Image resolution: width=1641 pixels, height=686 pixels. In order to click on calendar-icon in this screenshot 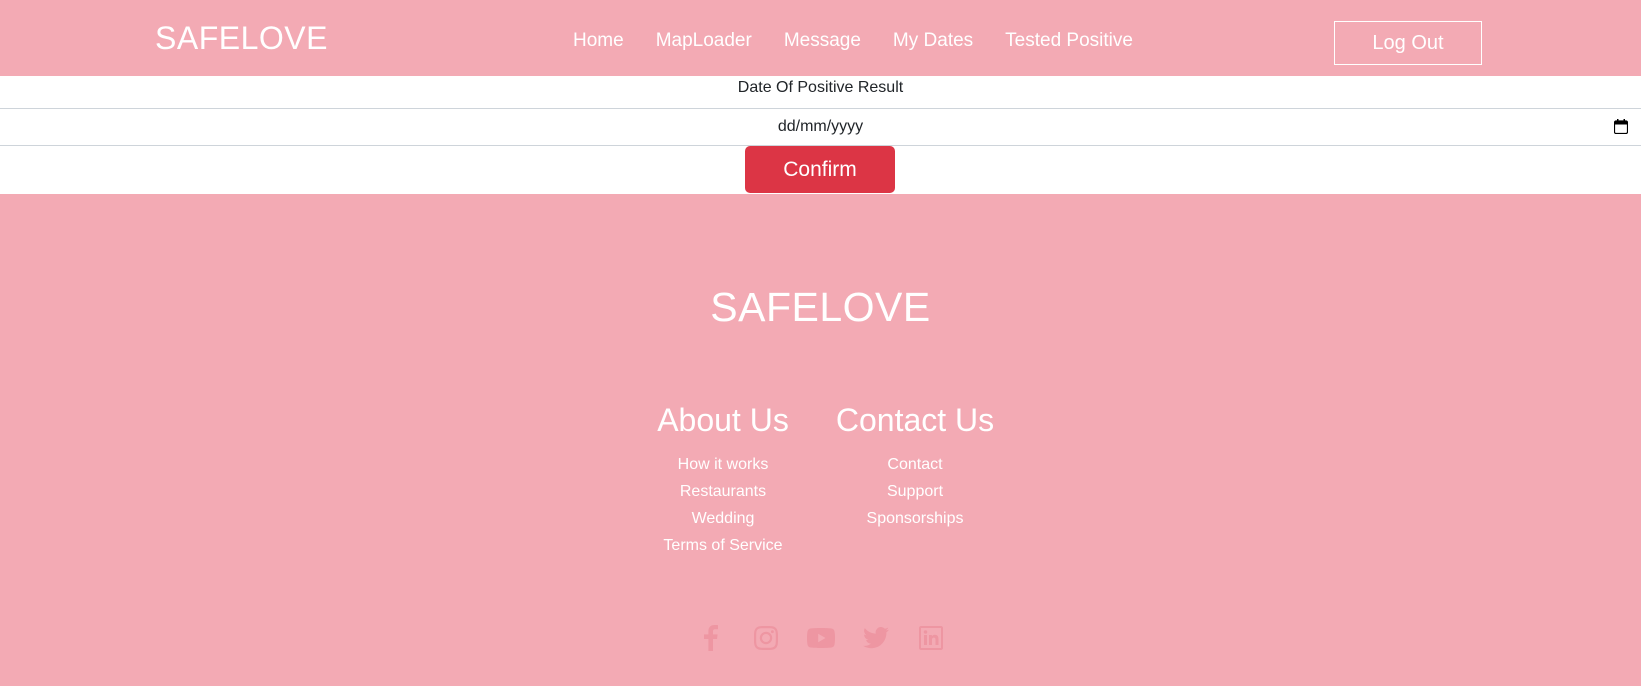, I will do `click(1621, 126)`.